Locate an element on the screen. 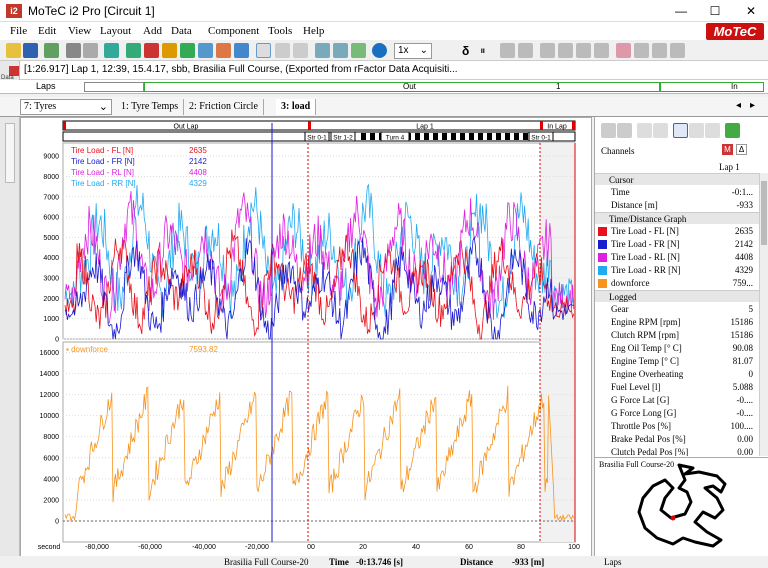 The height and width of the screenshot is (568, 768). cursor-row: Distance [m] -933 is located at coordinates (677, 205).